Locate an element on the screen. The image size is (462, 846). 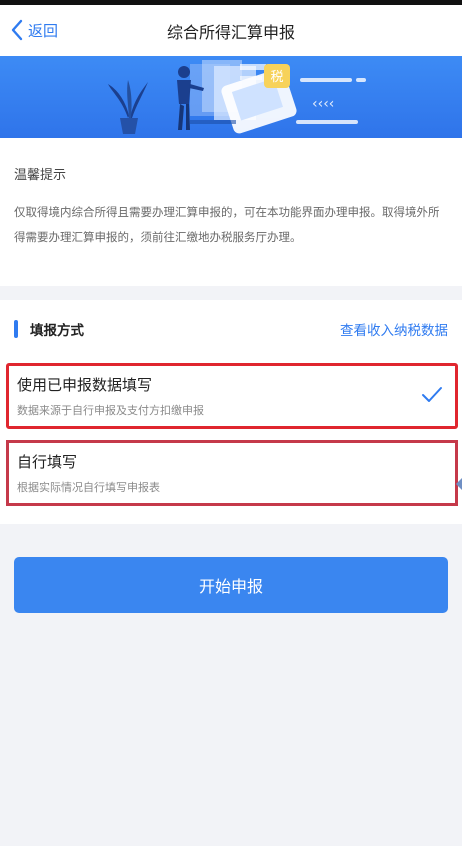
top-bar: 返回 综合所得汇算申报 is located at coordinates (231, 28).